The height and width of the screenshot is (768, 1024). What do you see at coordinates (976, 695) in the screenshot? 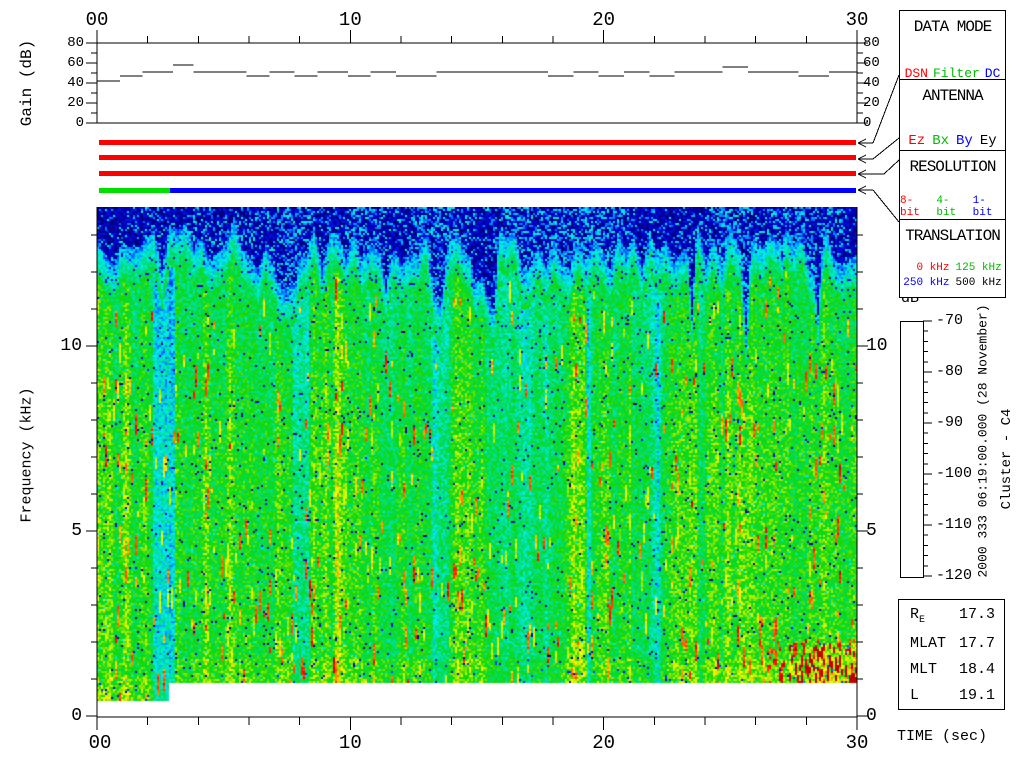
I see `table-row-value: 19.1` at bounding box center [976, 695].